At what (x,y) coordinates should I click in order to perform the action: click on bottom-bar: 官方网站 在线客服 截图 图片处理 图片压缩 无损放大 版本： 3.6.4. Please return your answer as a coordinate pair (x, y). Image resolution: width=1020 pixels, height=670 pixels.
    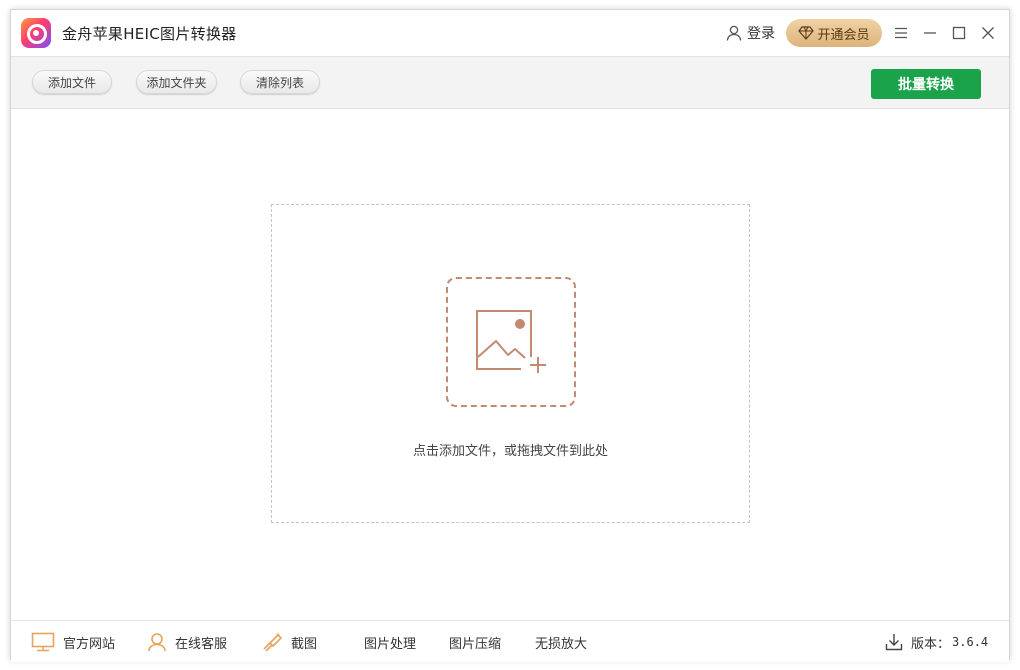
    Looking at the image, I should click on (510, 641).